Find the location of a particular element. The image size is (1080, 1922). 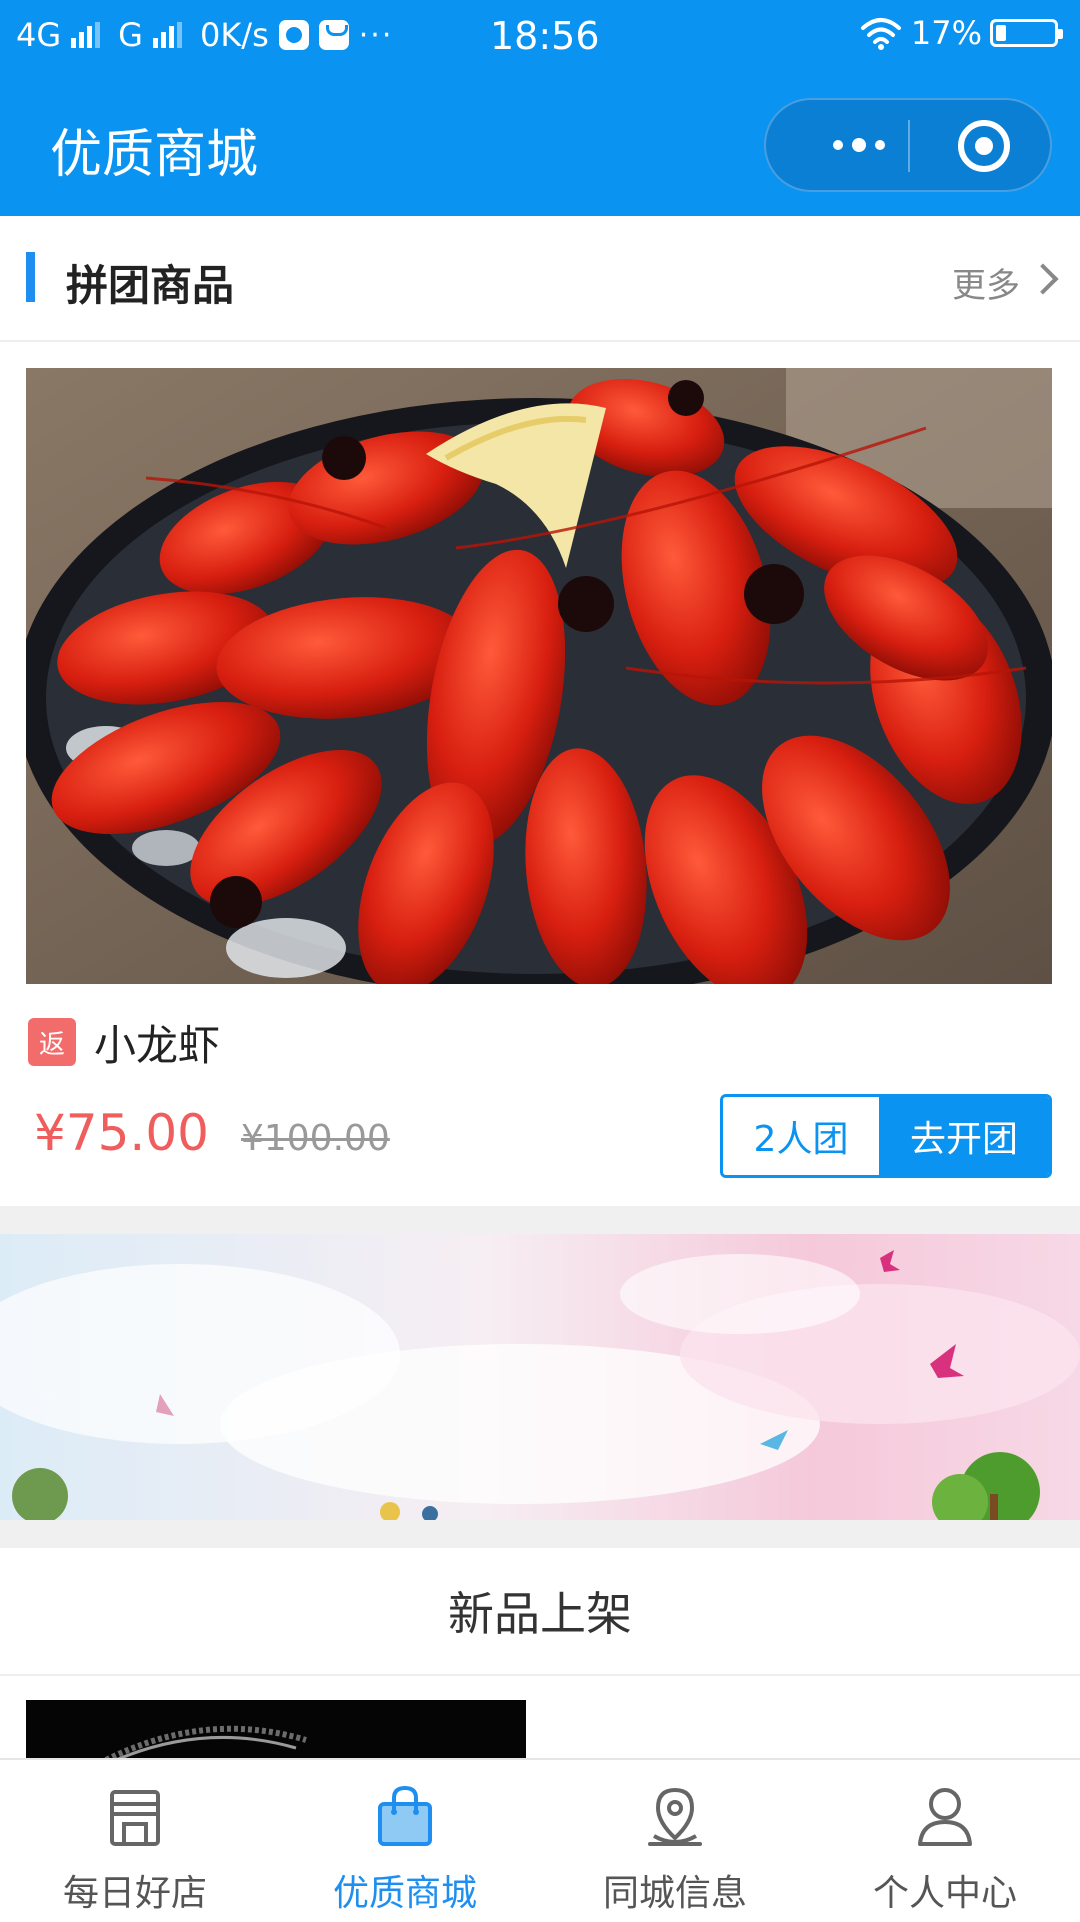

status-left: 4G G 0K/s ··· is located at coordinates (204, 35).